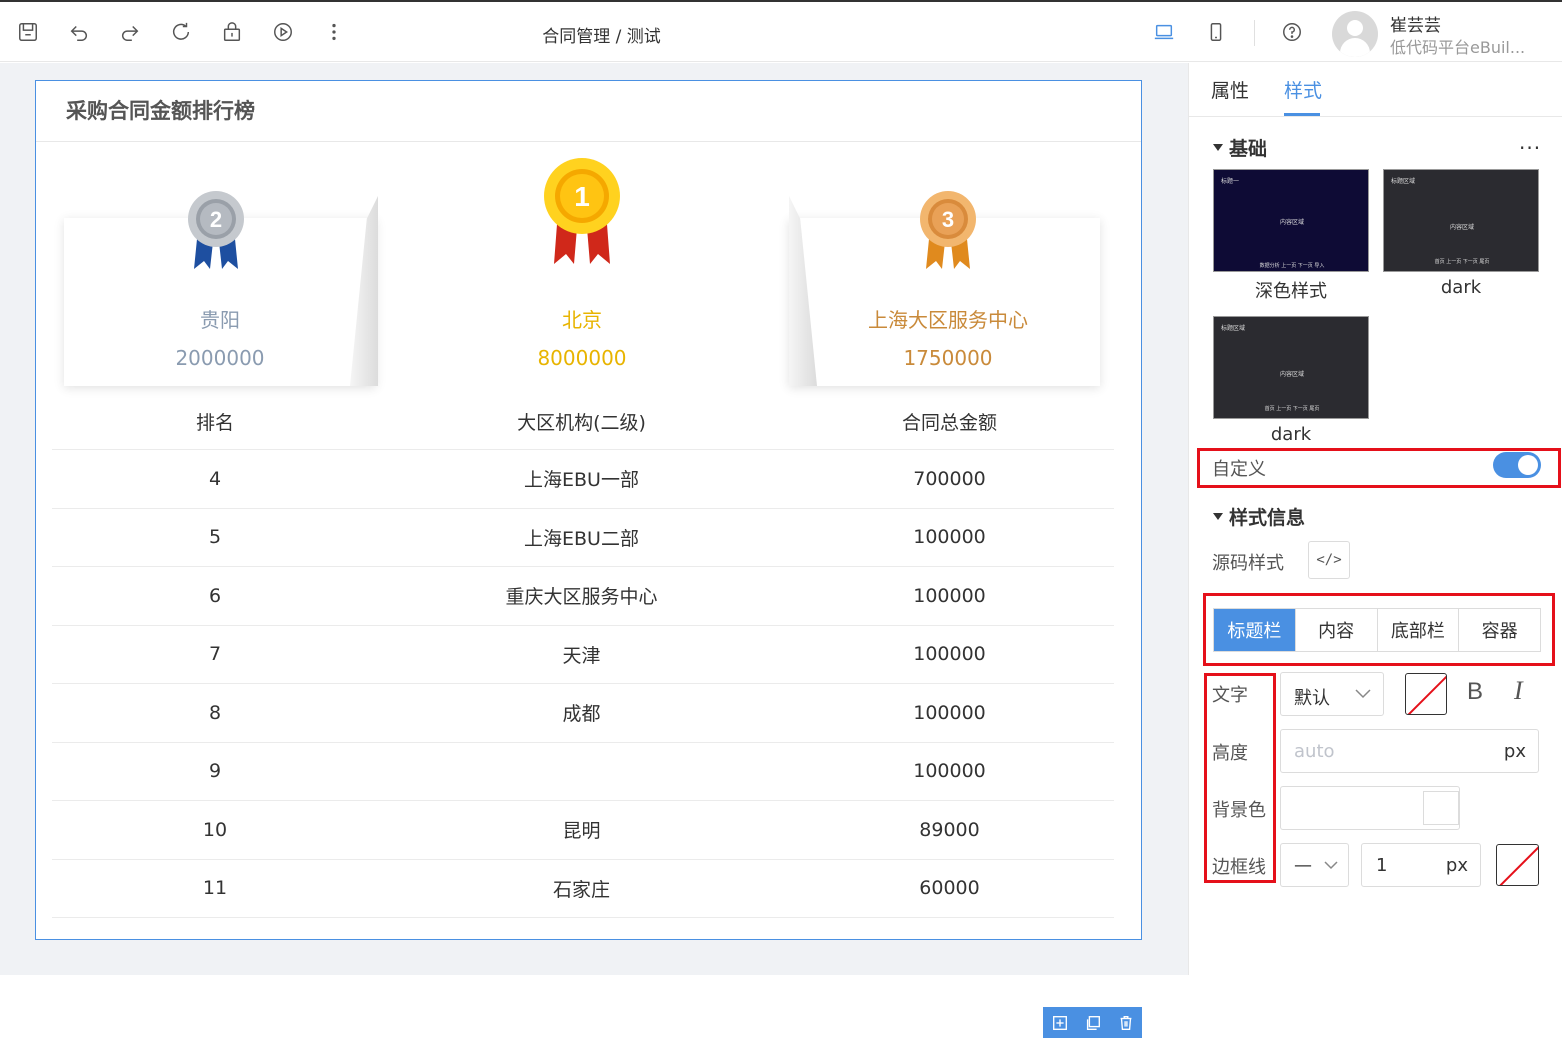 Image resolution: width=1562 pixels, height=1038 pixels. What do you see at coordinates (1517, 465) in the screenshot?
I see `custom-toggle` at bounding box center [1517, 465].